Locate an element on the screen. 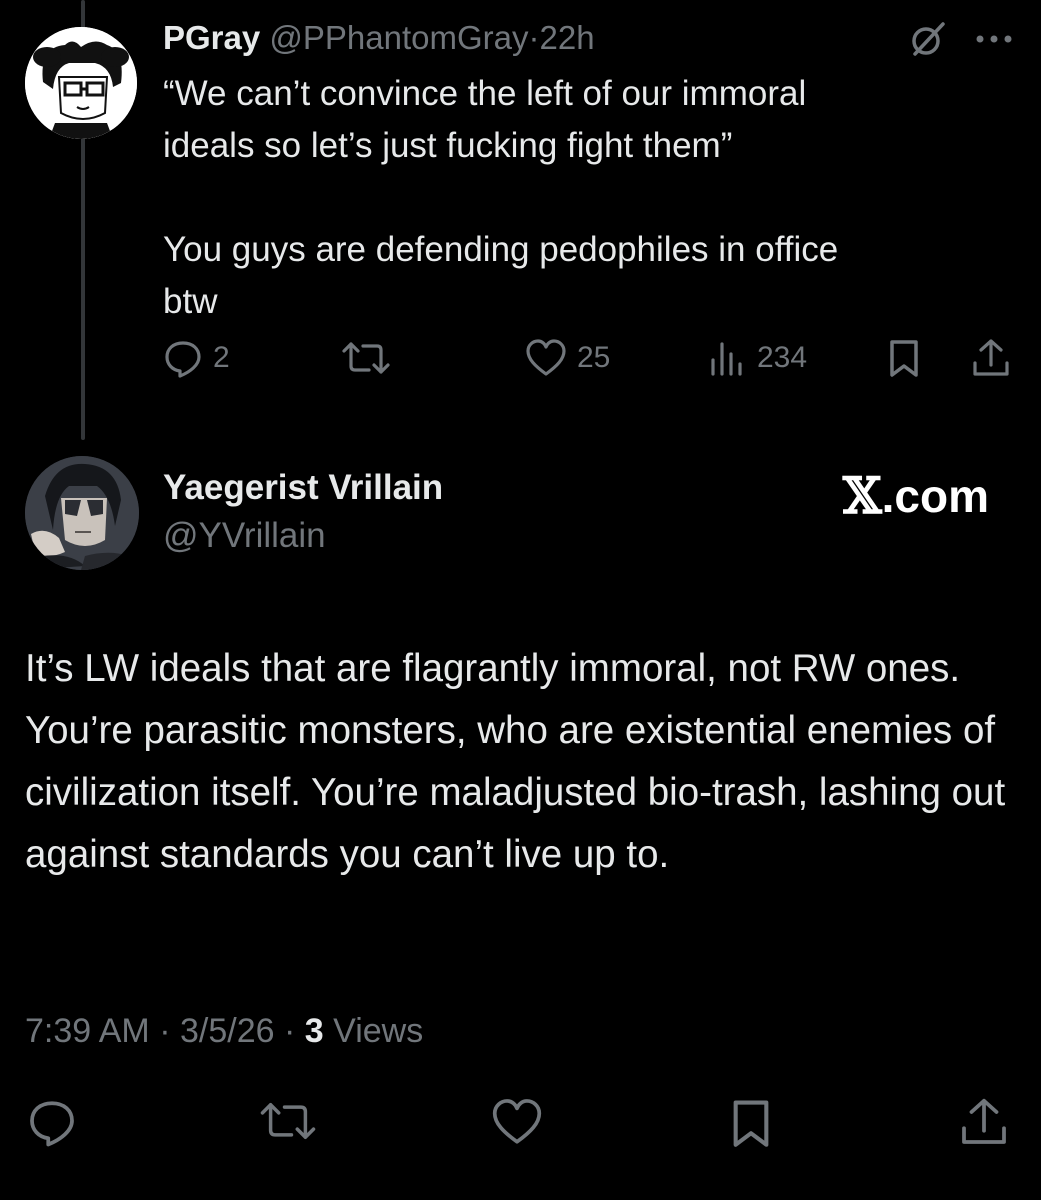 The height and width of the screenshot is (1200, 1041). tweet-metadata: 7:39 AM · 3/5/26 · 3 Views is located at coordinates (224, 1031).